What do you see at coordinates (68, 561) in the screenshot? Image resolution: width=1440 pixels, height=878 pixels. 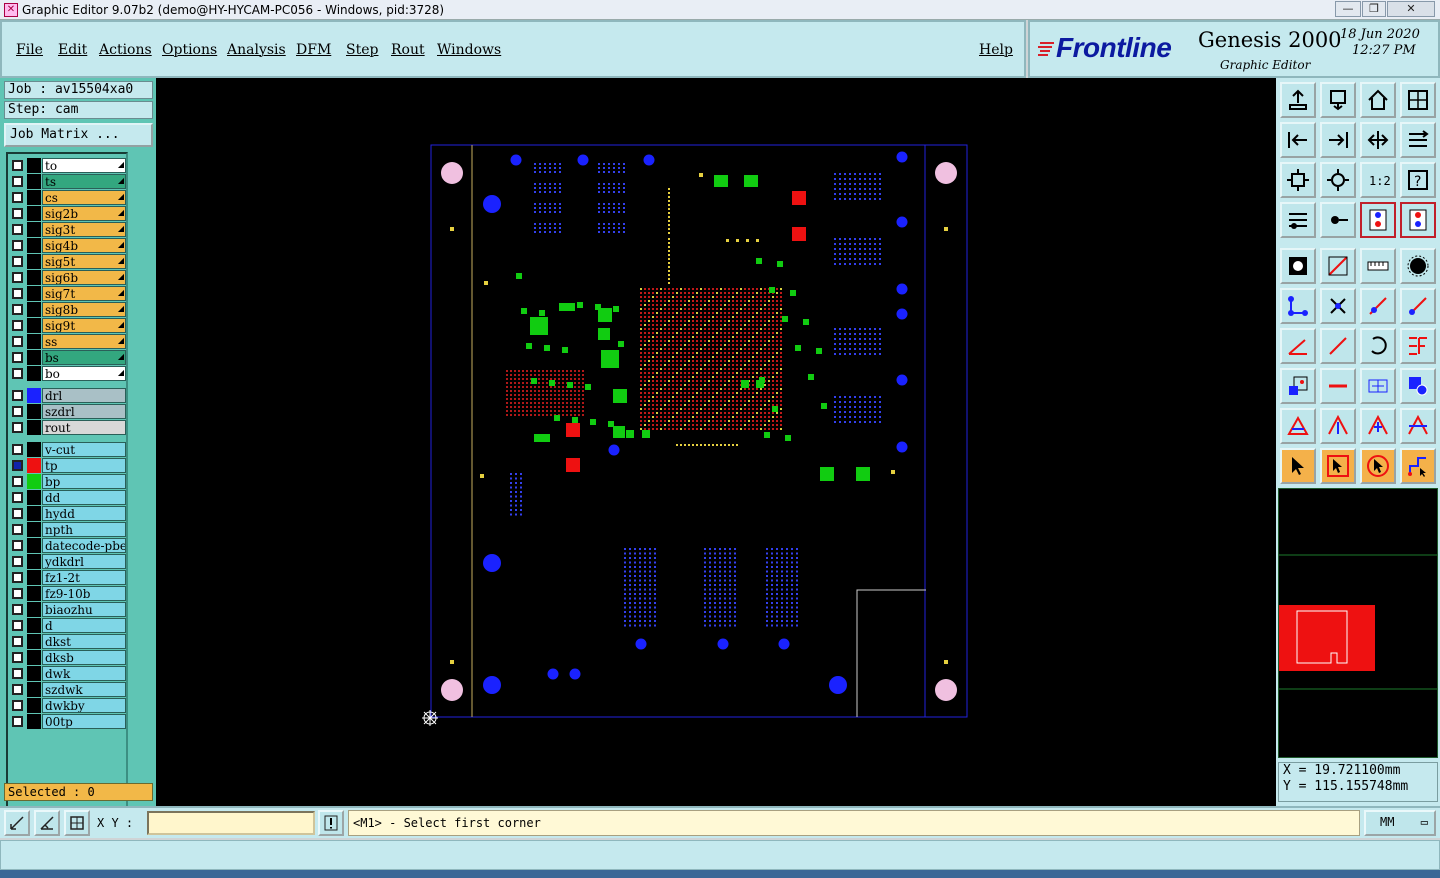 I see `layer-row: ydkdrl` at bounding box center [68, 561].